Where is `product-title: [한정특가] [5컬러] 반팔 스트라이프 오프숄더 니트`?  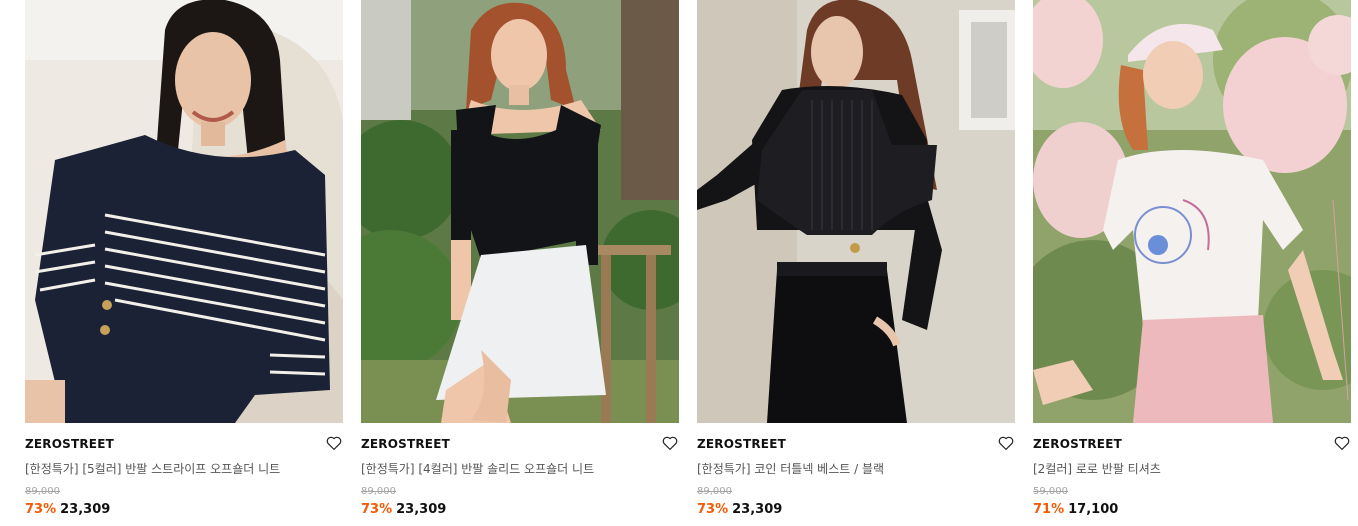 product-title: [한정특가] [5컬러] 반팔 스트라이프 오프숄더 니트 is located at coordinates (152, 468).